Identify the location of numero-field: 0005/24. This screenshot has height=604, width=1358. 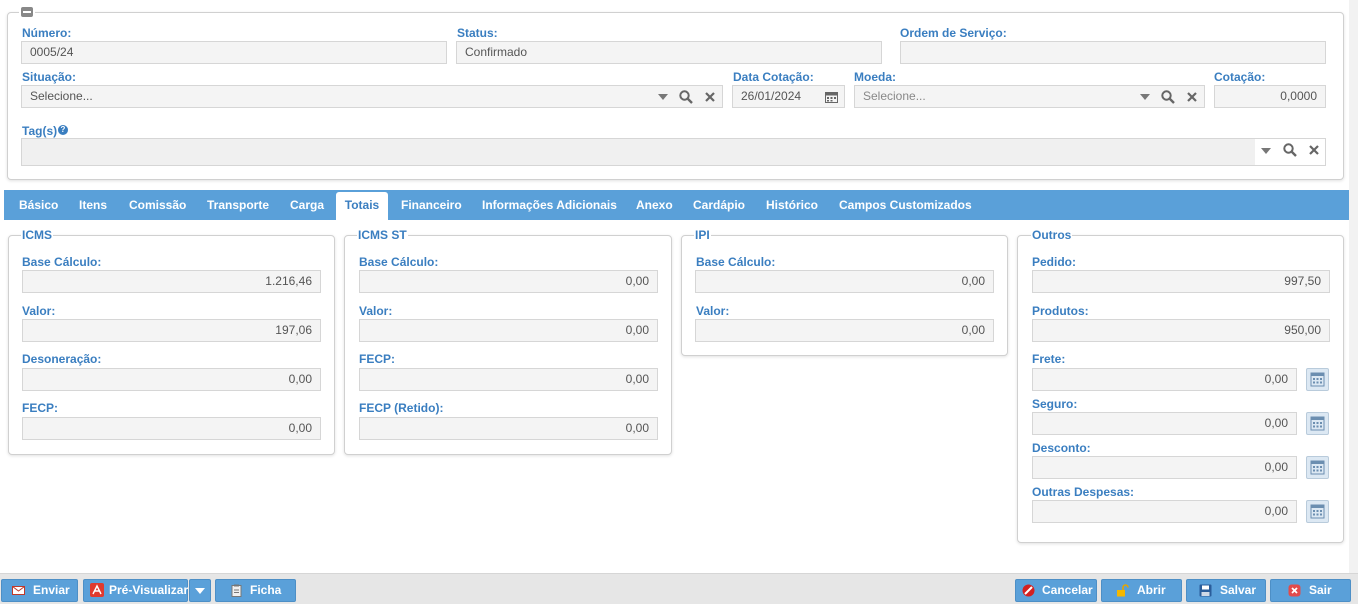
(234, 52).